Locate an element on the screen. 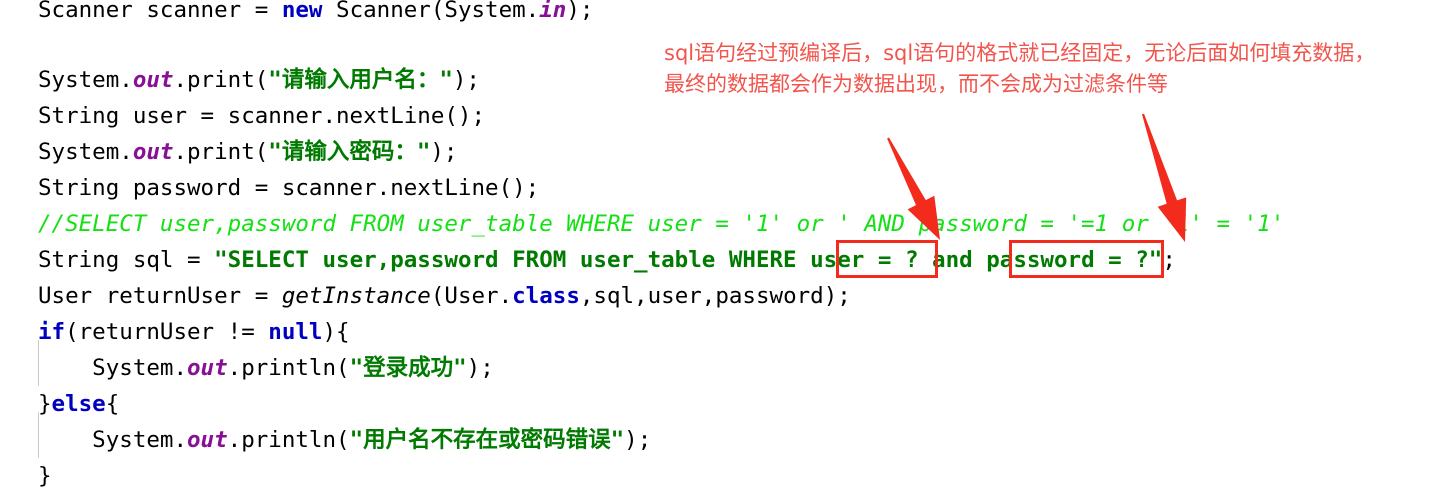 The width and height of the screenshot is (1454, 503). line-println-fail: System.out.println("用户名不存在或密码错误"); is located at coordinates (344, 440).